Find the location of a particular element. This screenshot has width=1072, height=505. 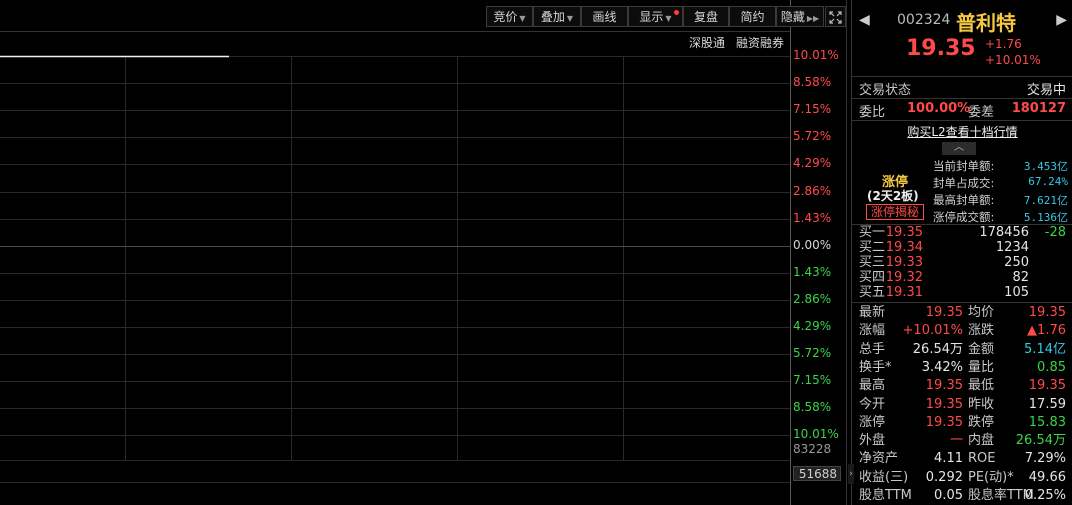

fullscreen-button is located at coordinates (835, 16).